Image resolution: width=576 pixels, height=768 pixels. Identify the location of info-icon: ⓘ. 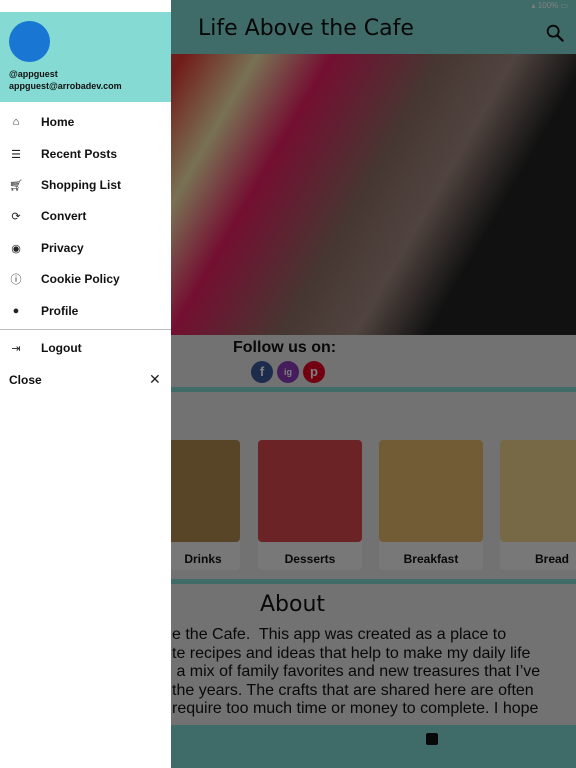
(16, 280).